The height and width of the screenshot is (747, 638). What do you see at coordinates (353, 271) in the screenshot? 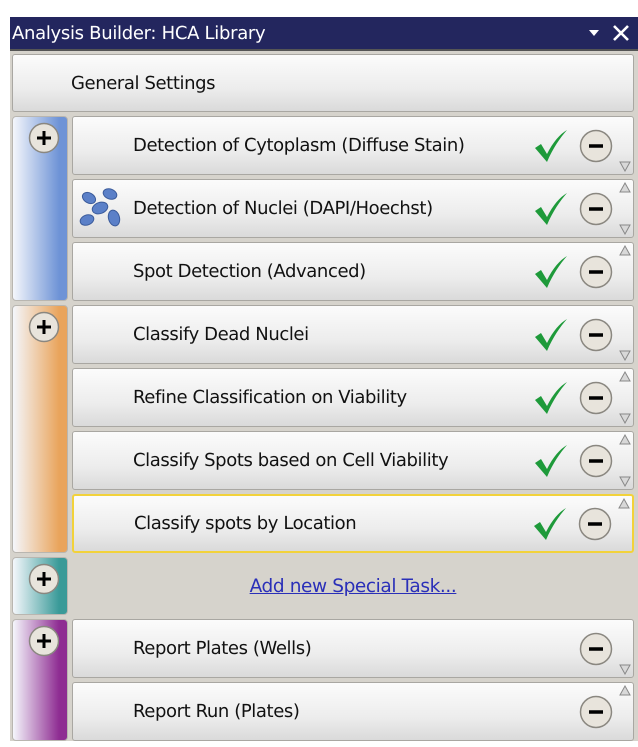
I see `task-button: Spot Detection (Advanced)` at bounding box center [353, 271].